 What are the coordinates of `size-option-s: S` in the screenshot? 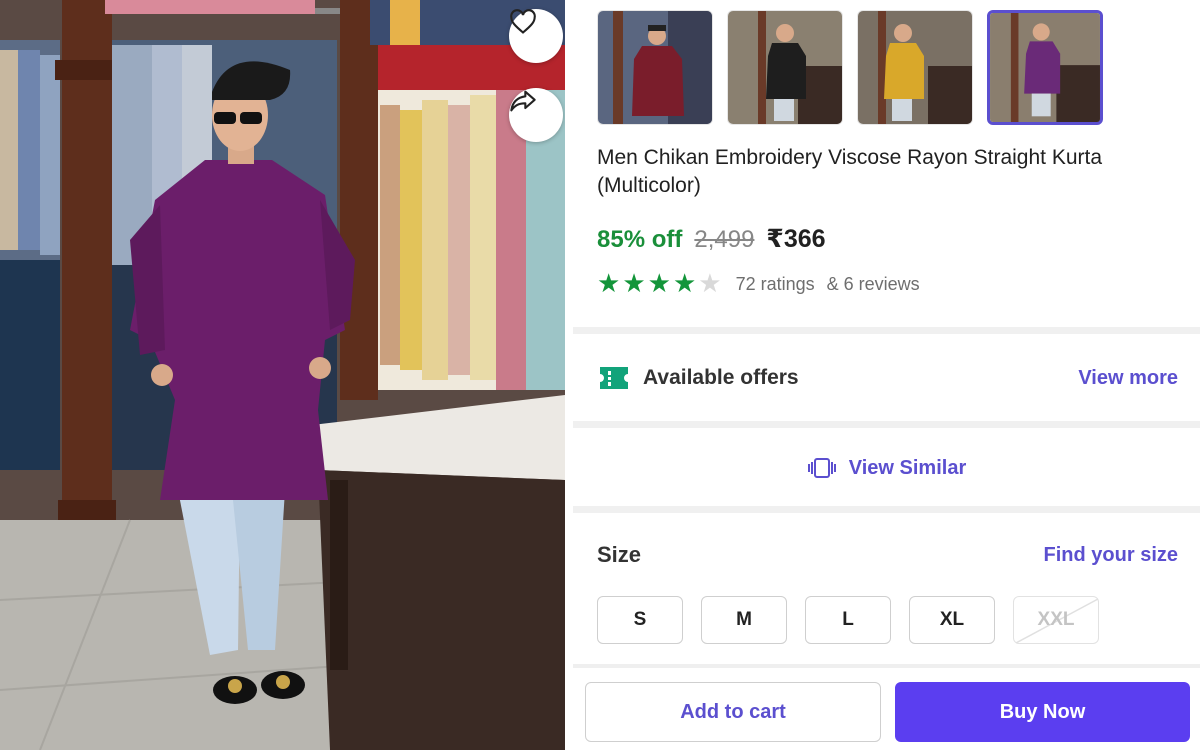 It's located at (640, 620).